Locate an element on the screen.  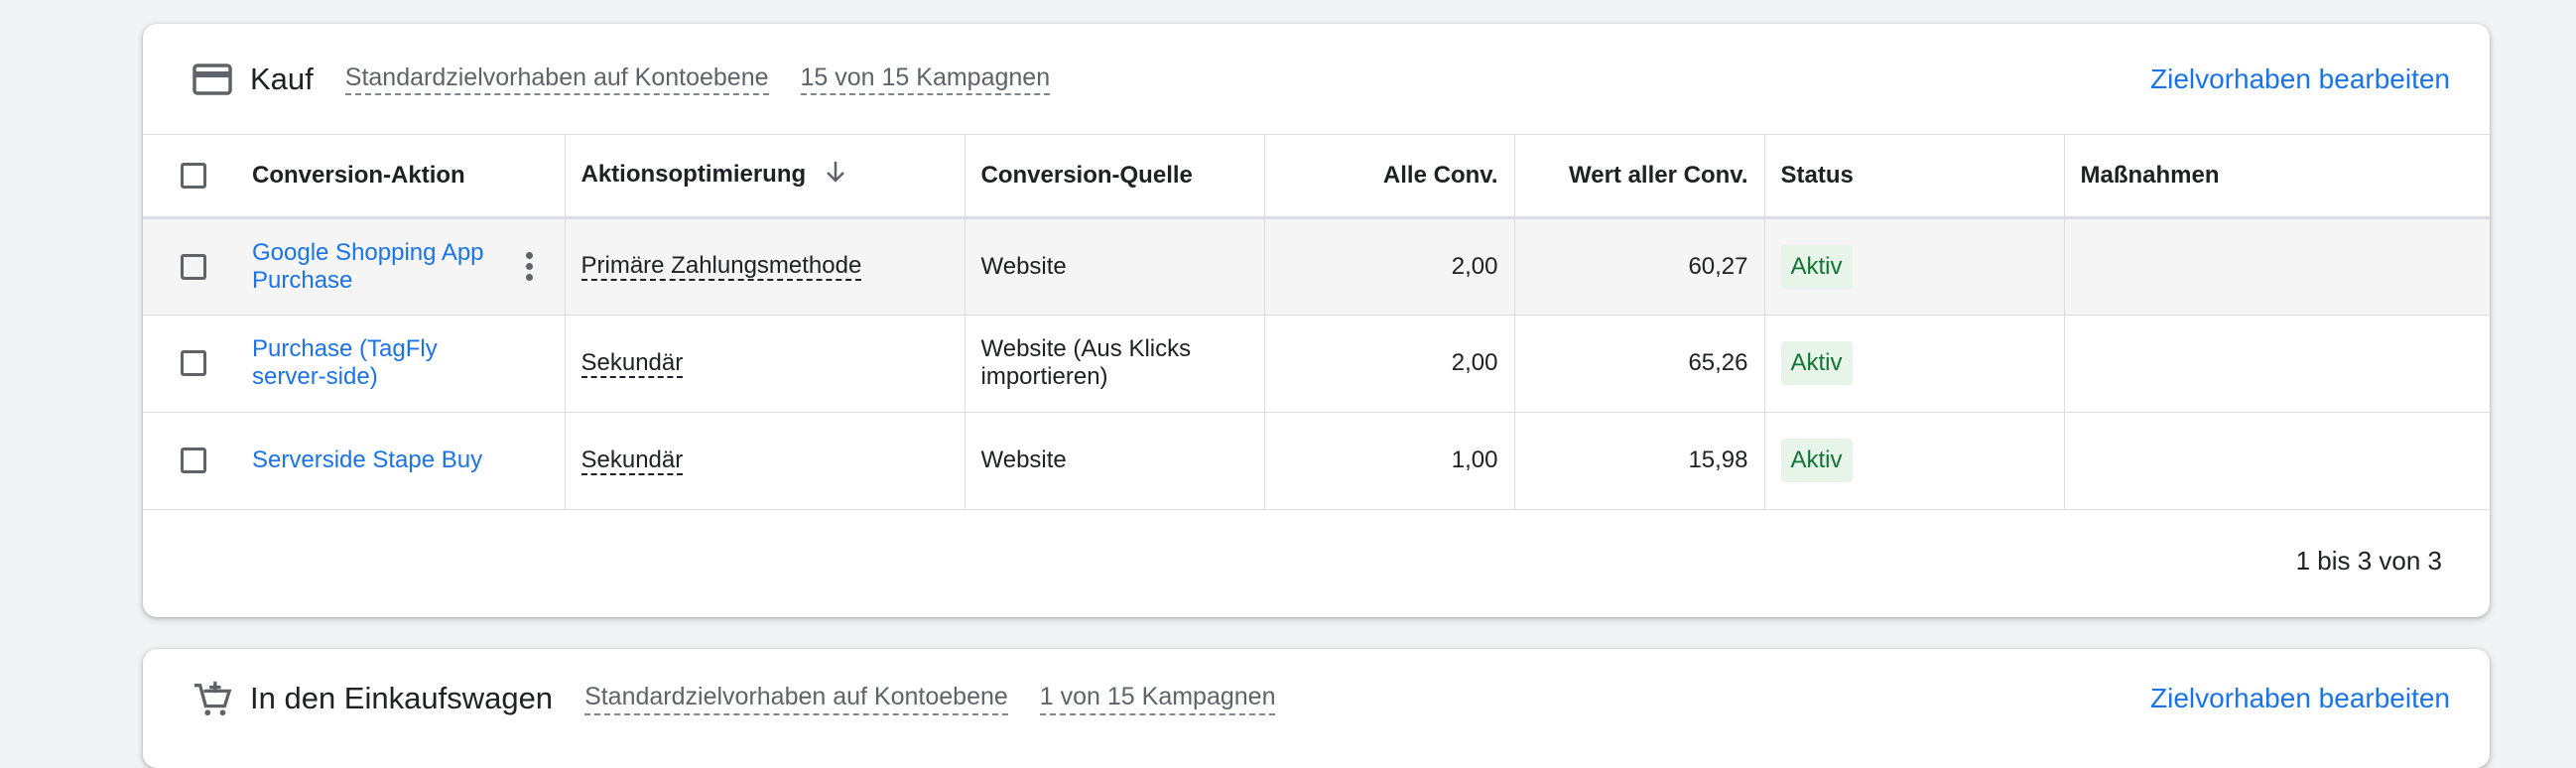
conv-value-cell: 65,26 is located at coordinates (1640, 364).